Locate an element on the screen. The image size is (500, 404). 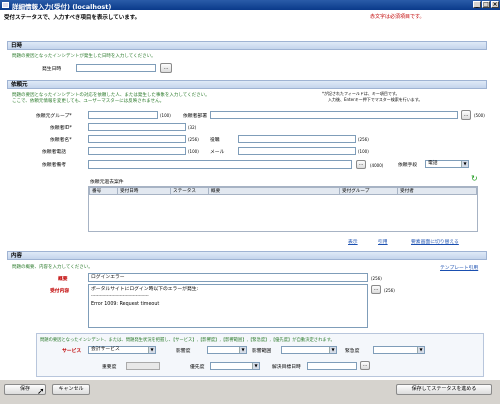
title-label: 役職 is located at coordinates (215, 140).